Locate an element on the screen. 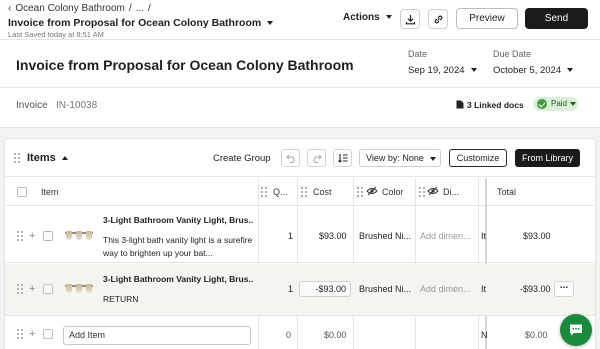 The height and width of the screenshot is (349, 600). due-date-picker: October 5, 2024 is located at coordinates (533, 70).